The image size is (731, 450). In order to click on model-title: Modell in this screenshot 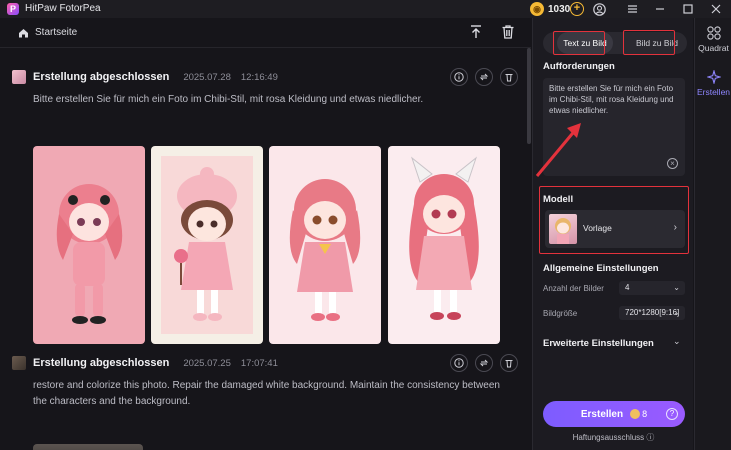, I will do `click(558, 199)`.